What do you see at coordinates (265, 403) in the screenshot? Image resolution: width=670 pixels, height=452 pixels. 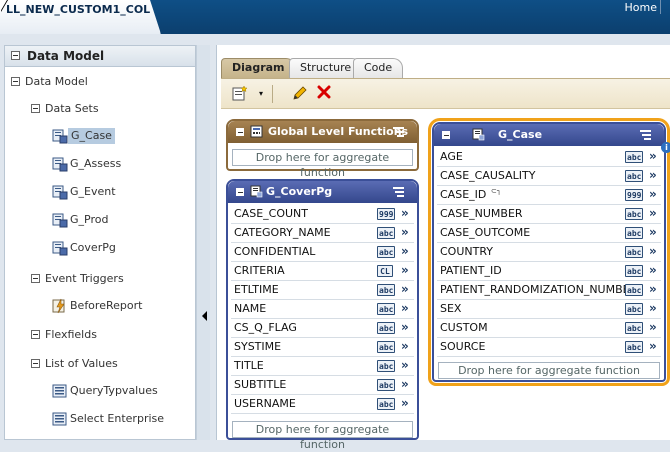 I see `field-name: USERNAME` at bounding box center [265, 403].